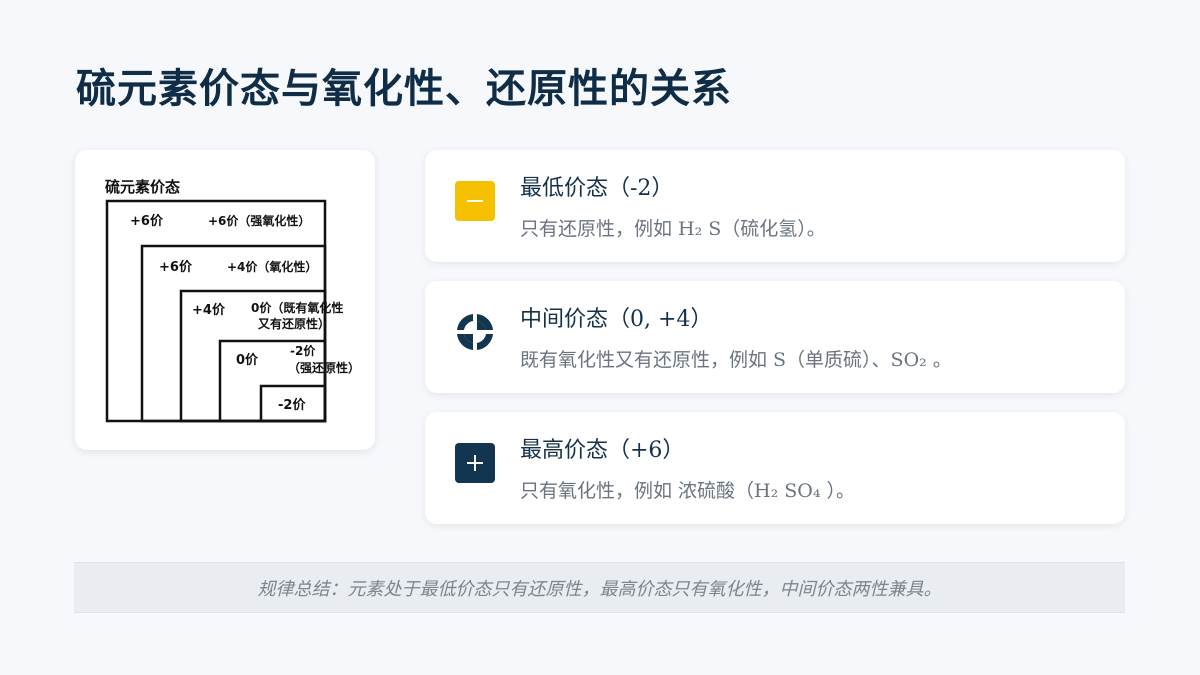 Image resolution: width=1200 pixels, height=675 pixels. What do you see at coordinates (475, 463) in the screenshot?
I see `plus-icon` at bounding box center [475, 463].